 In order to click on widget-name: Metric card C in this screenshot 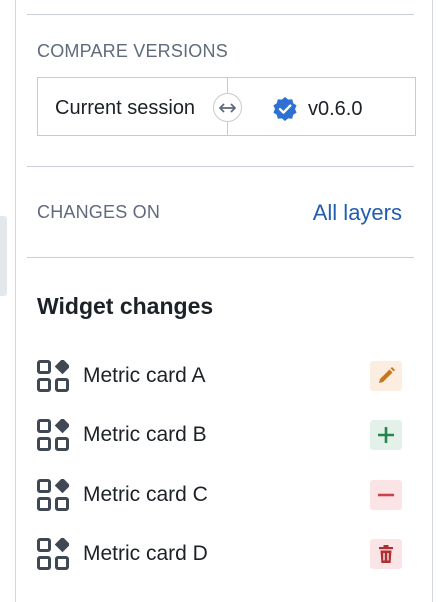, I will do `click(145, 494)`.